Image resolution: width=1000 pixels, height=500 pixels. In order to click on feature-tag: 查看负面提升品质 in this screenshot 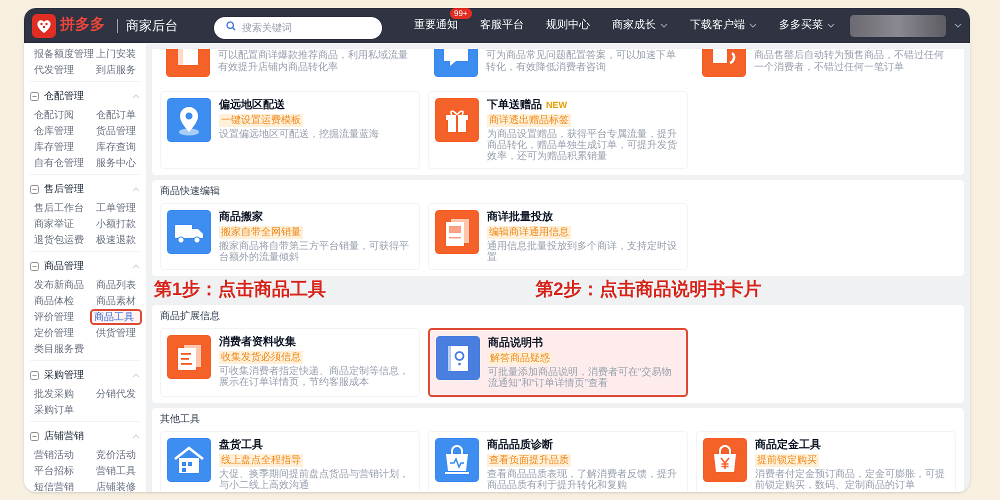, I will do `click(529, 460)`.